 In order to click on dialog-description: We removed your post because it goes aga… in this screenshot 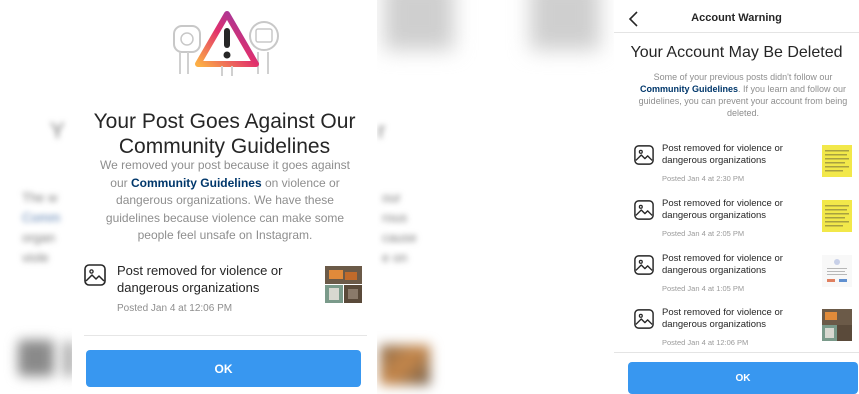, I will do `click(225, 201)`.